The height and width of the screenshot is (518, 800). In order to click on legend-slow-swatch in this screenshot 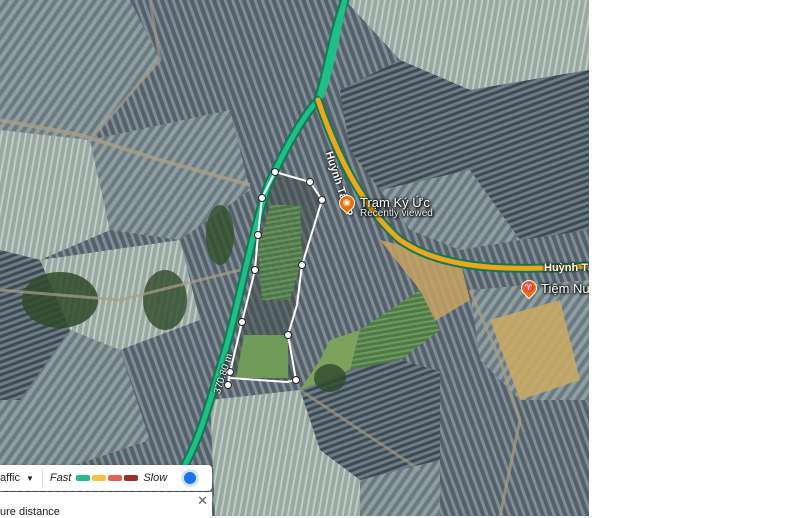, I will do `click(115, 478)`.